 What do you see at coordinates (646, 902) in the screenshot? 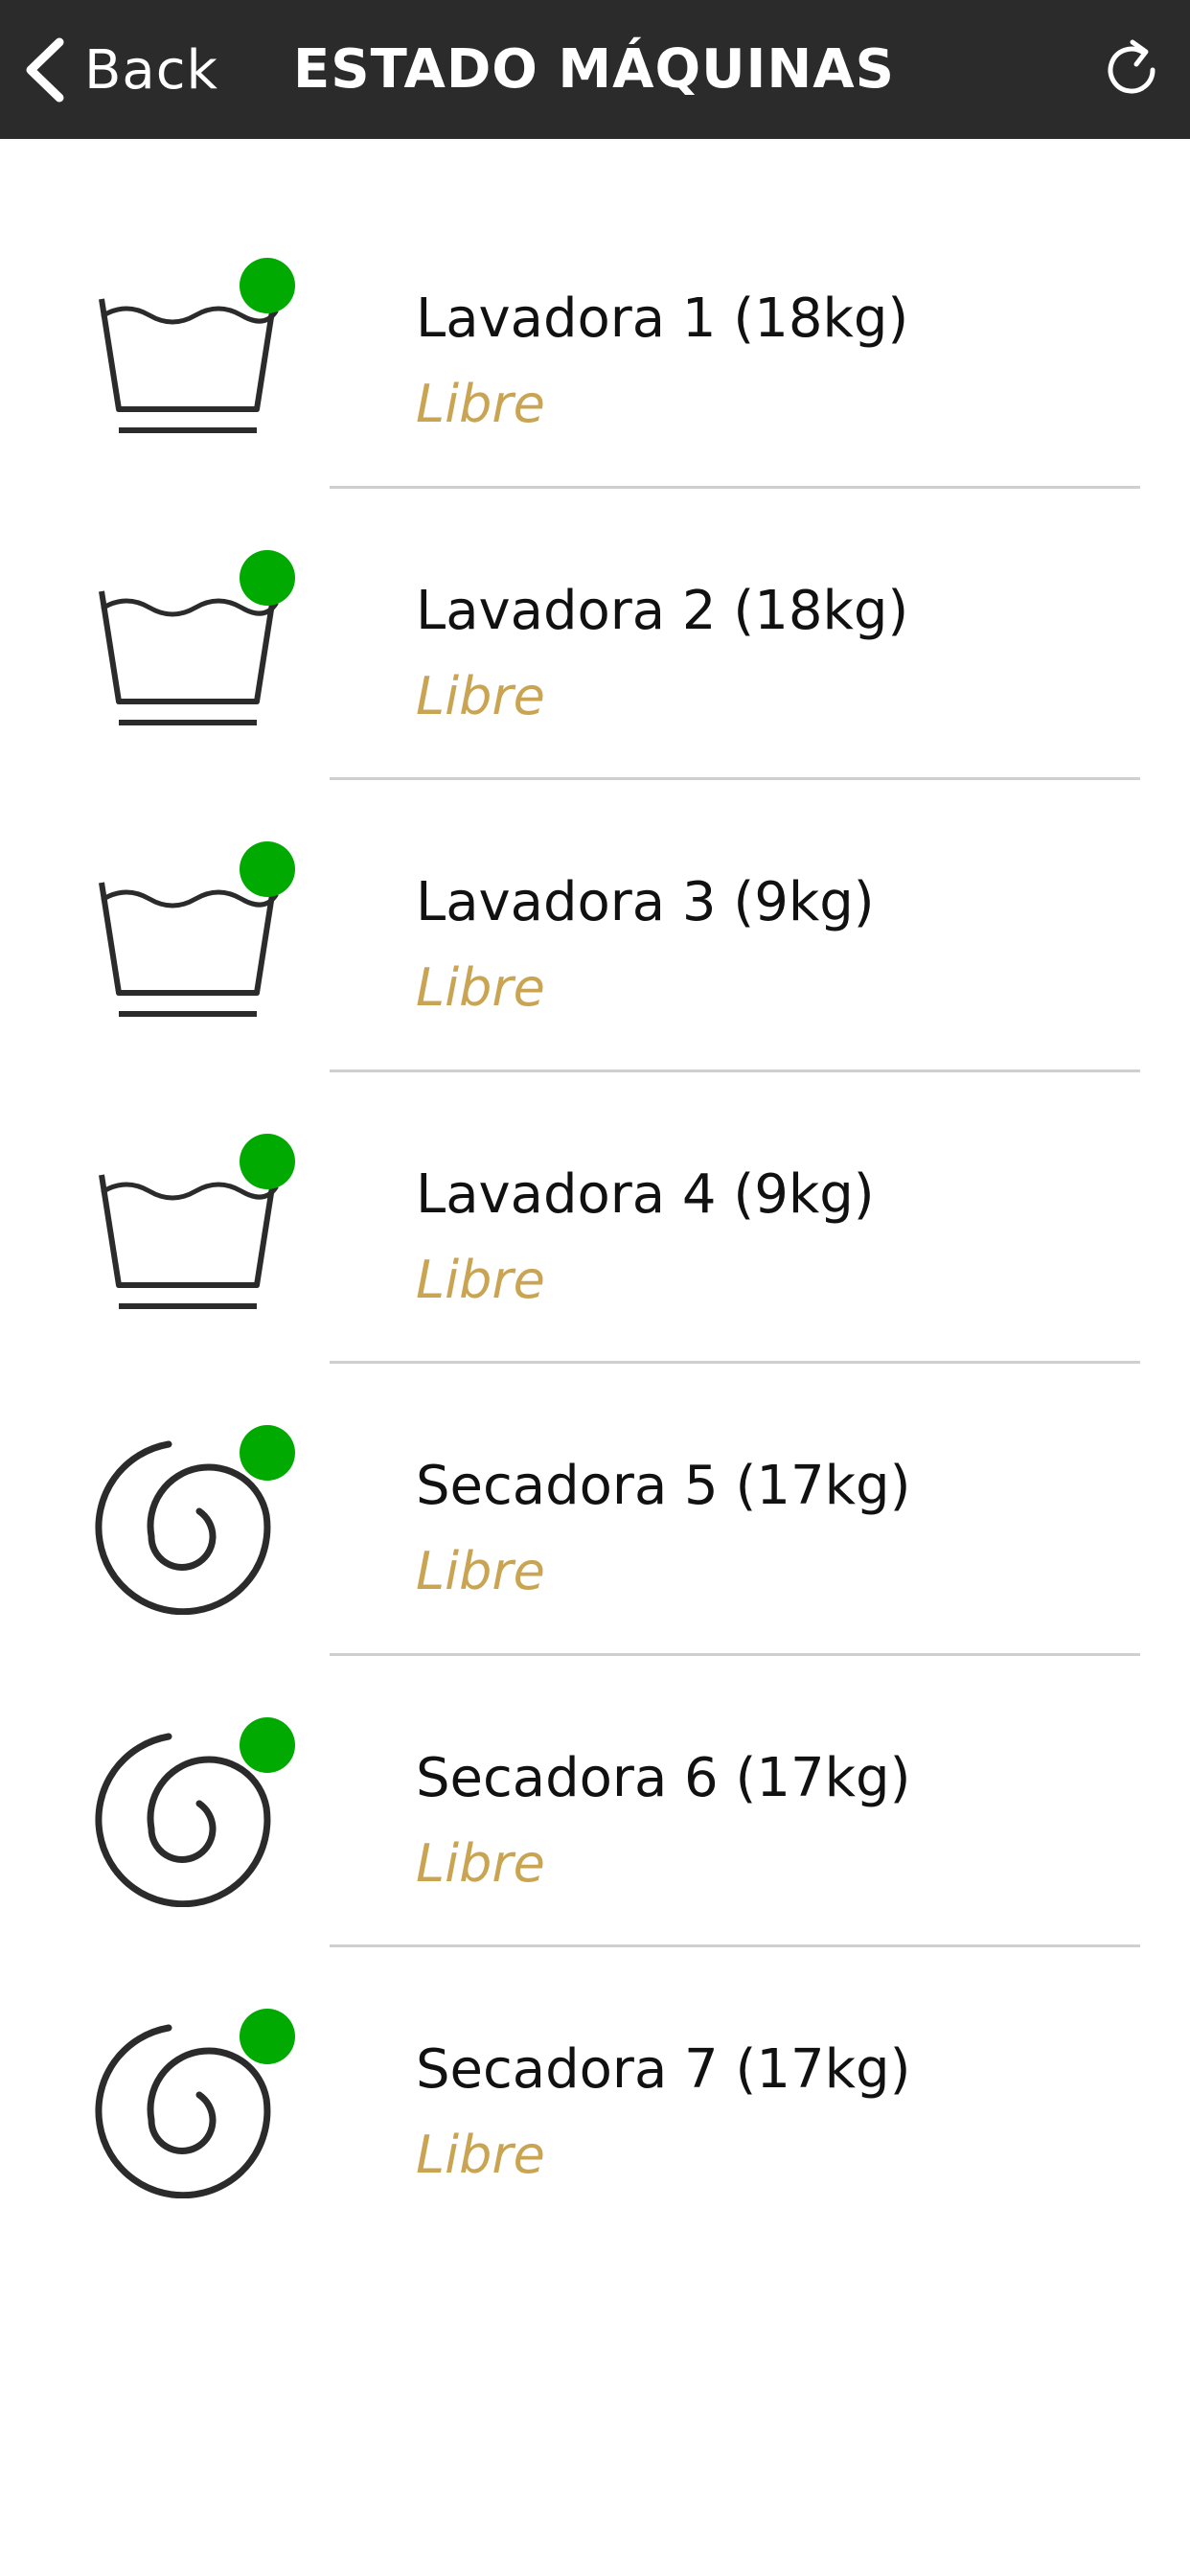
I see `machine-name: Lavadora 3 (9kg)` at bounding box center [646, 902].